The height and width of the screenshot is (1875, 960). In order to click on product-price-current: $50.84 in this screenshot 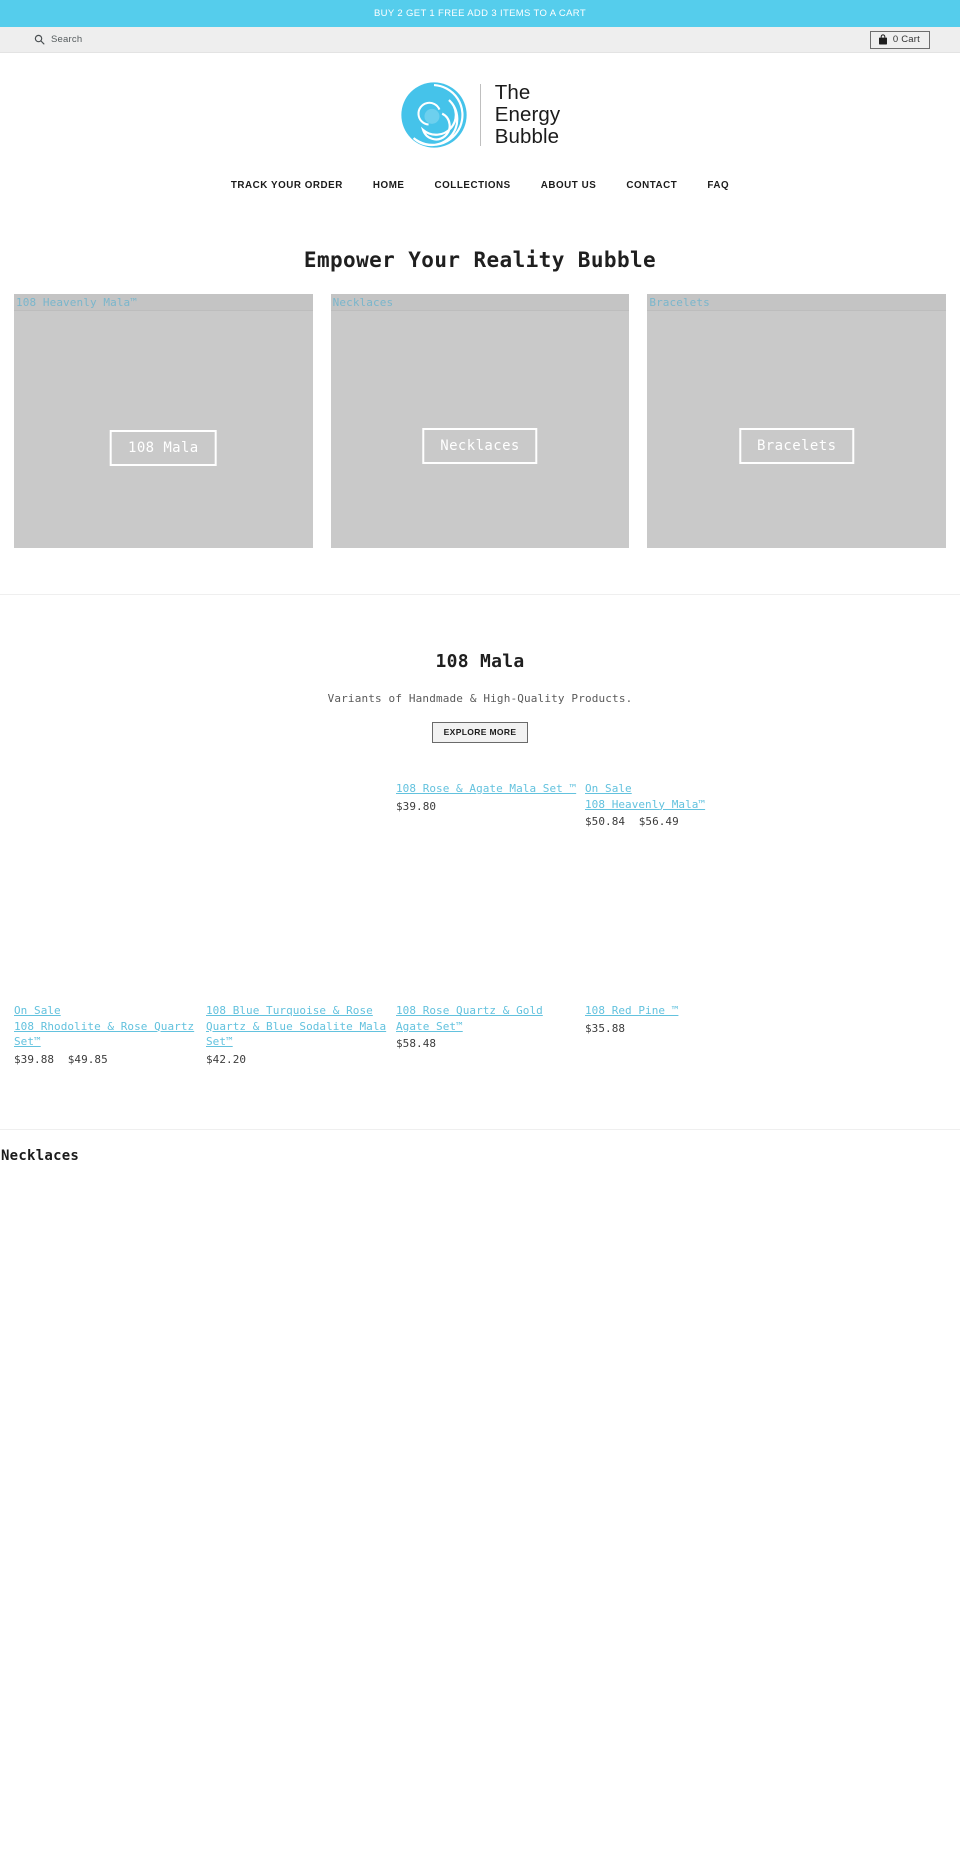, I will do `click(605, 821)`.